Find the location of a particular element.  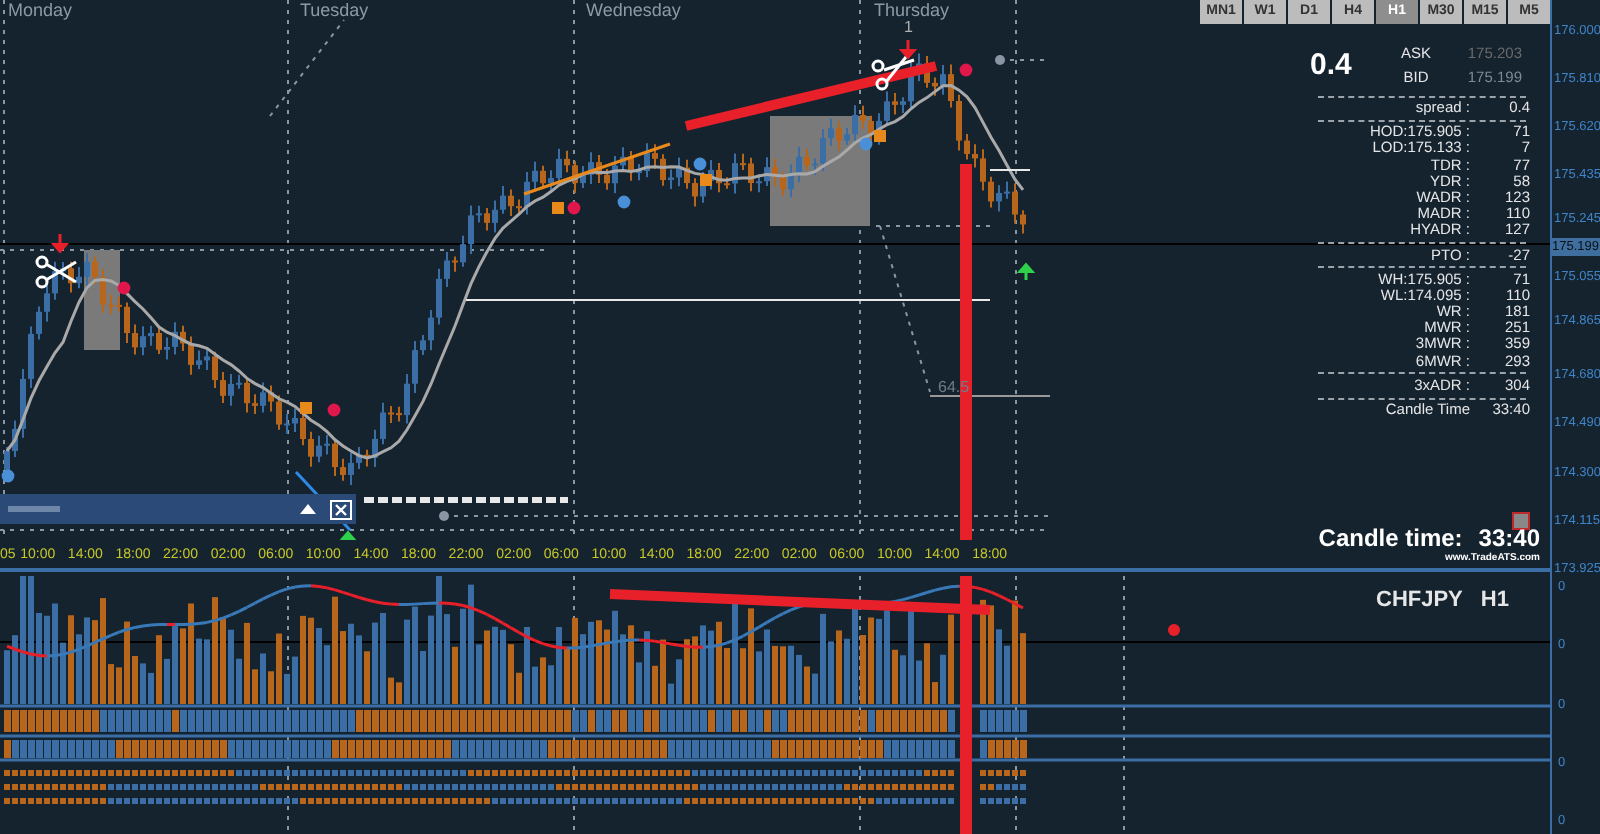

day-label: Thursday is located at coordinates (912, 10).